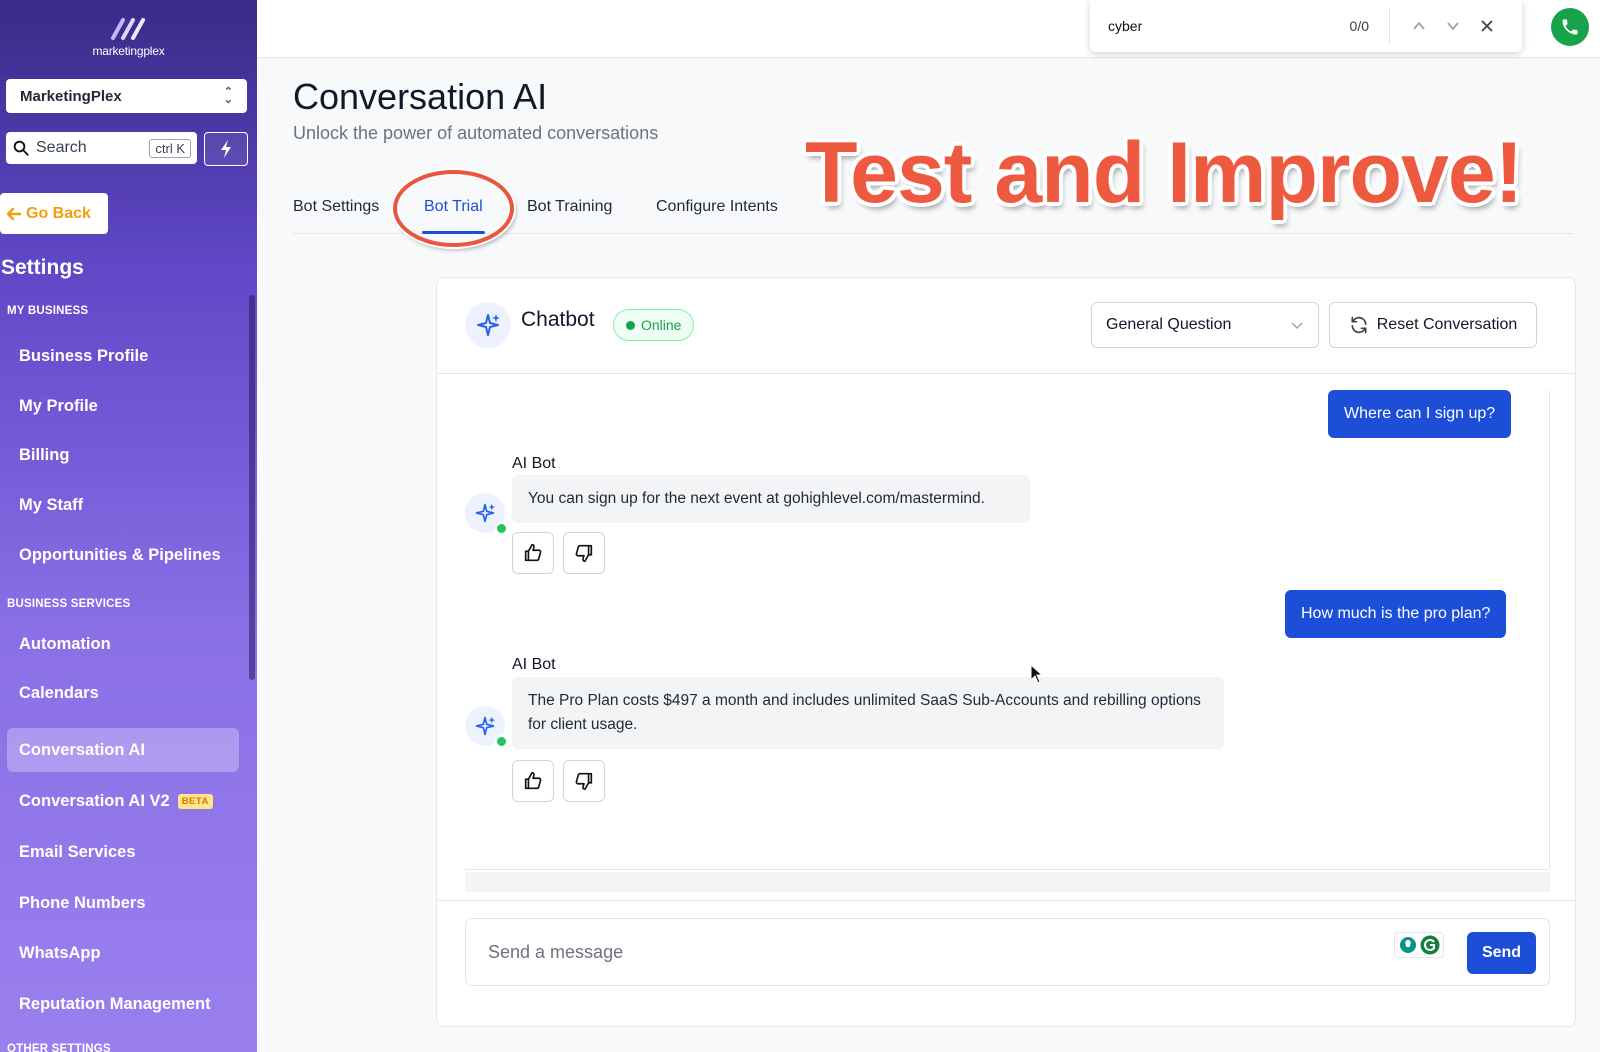 The image size is (1600, 1052). I want to click on search-label: Search, so click(61, 147).